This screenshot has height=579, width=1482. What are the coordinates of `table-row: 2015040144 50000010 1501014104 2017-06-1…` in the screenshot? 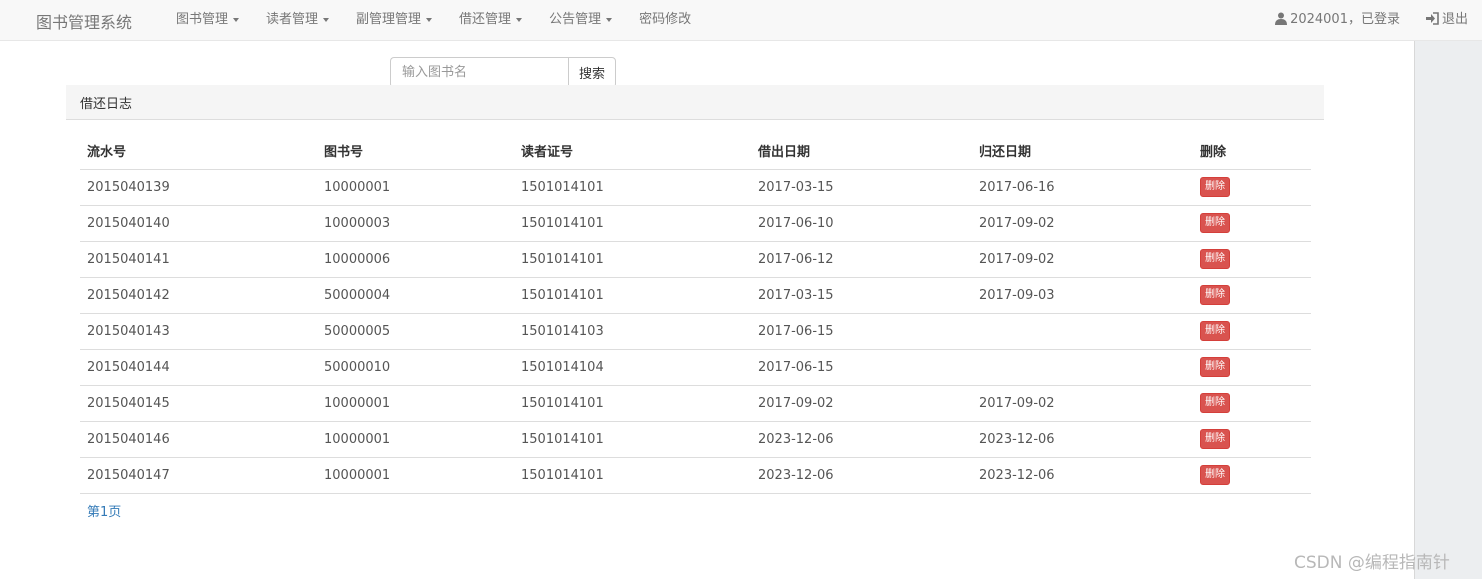 It's located at (695, 367).